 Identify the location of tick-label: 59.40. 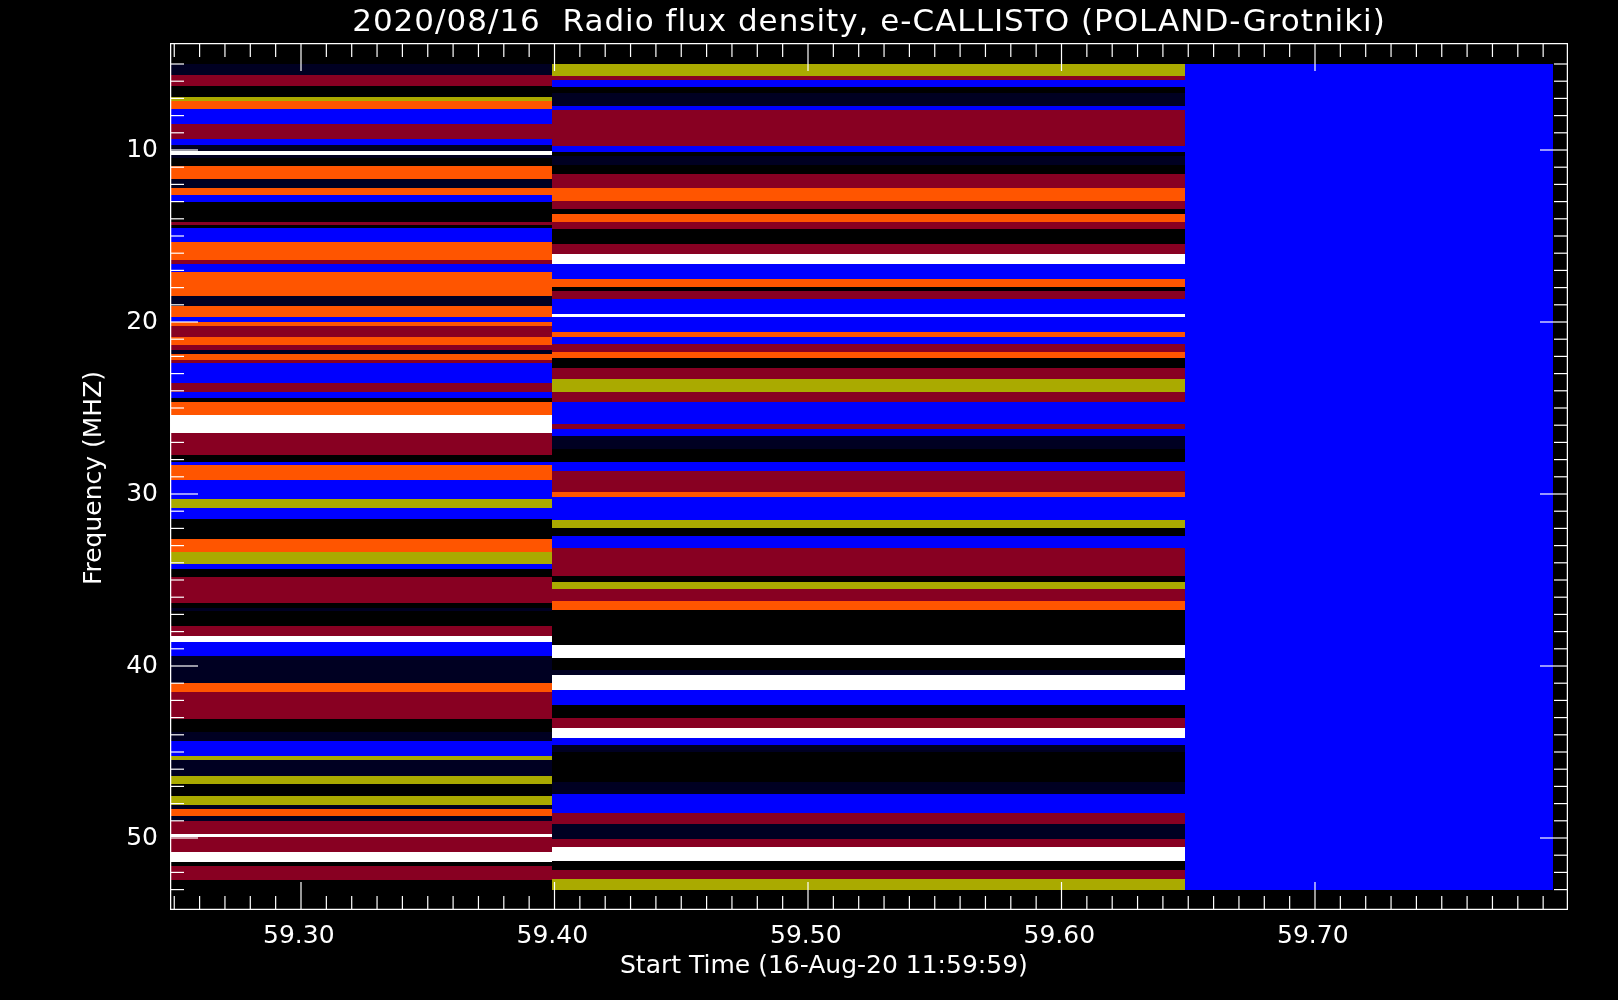
(552, 934).